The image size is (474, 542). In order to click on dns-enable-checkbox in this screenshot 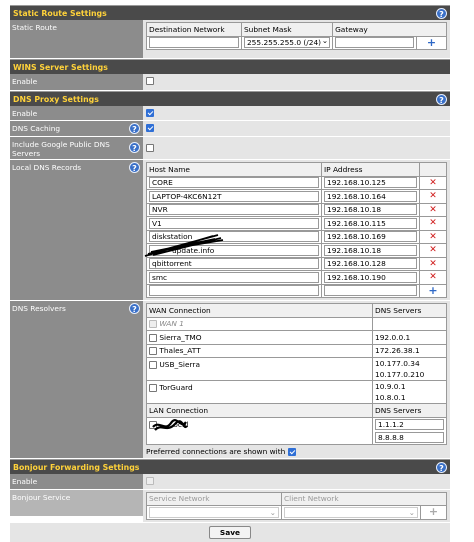, I will do `click(150, 113)`.